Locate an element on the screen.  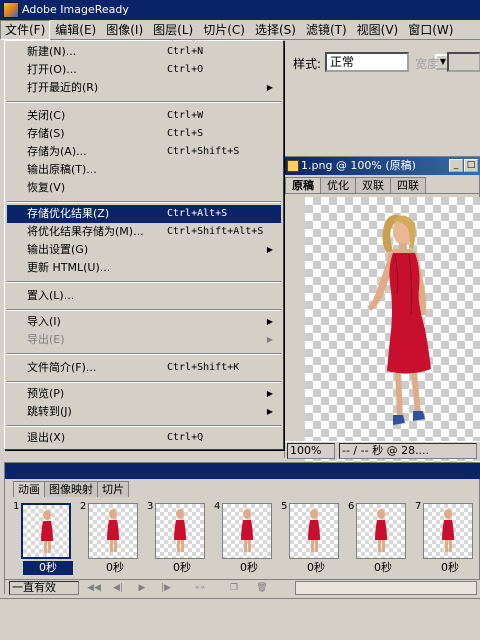
tab-image-map: 图像映射 is located at coordinates (71, 489).